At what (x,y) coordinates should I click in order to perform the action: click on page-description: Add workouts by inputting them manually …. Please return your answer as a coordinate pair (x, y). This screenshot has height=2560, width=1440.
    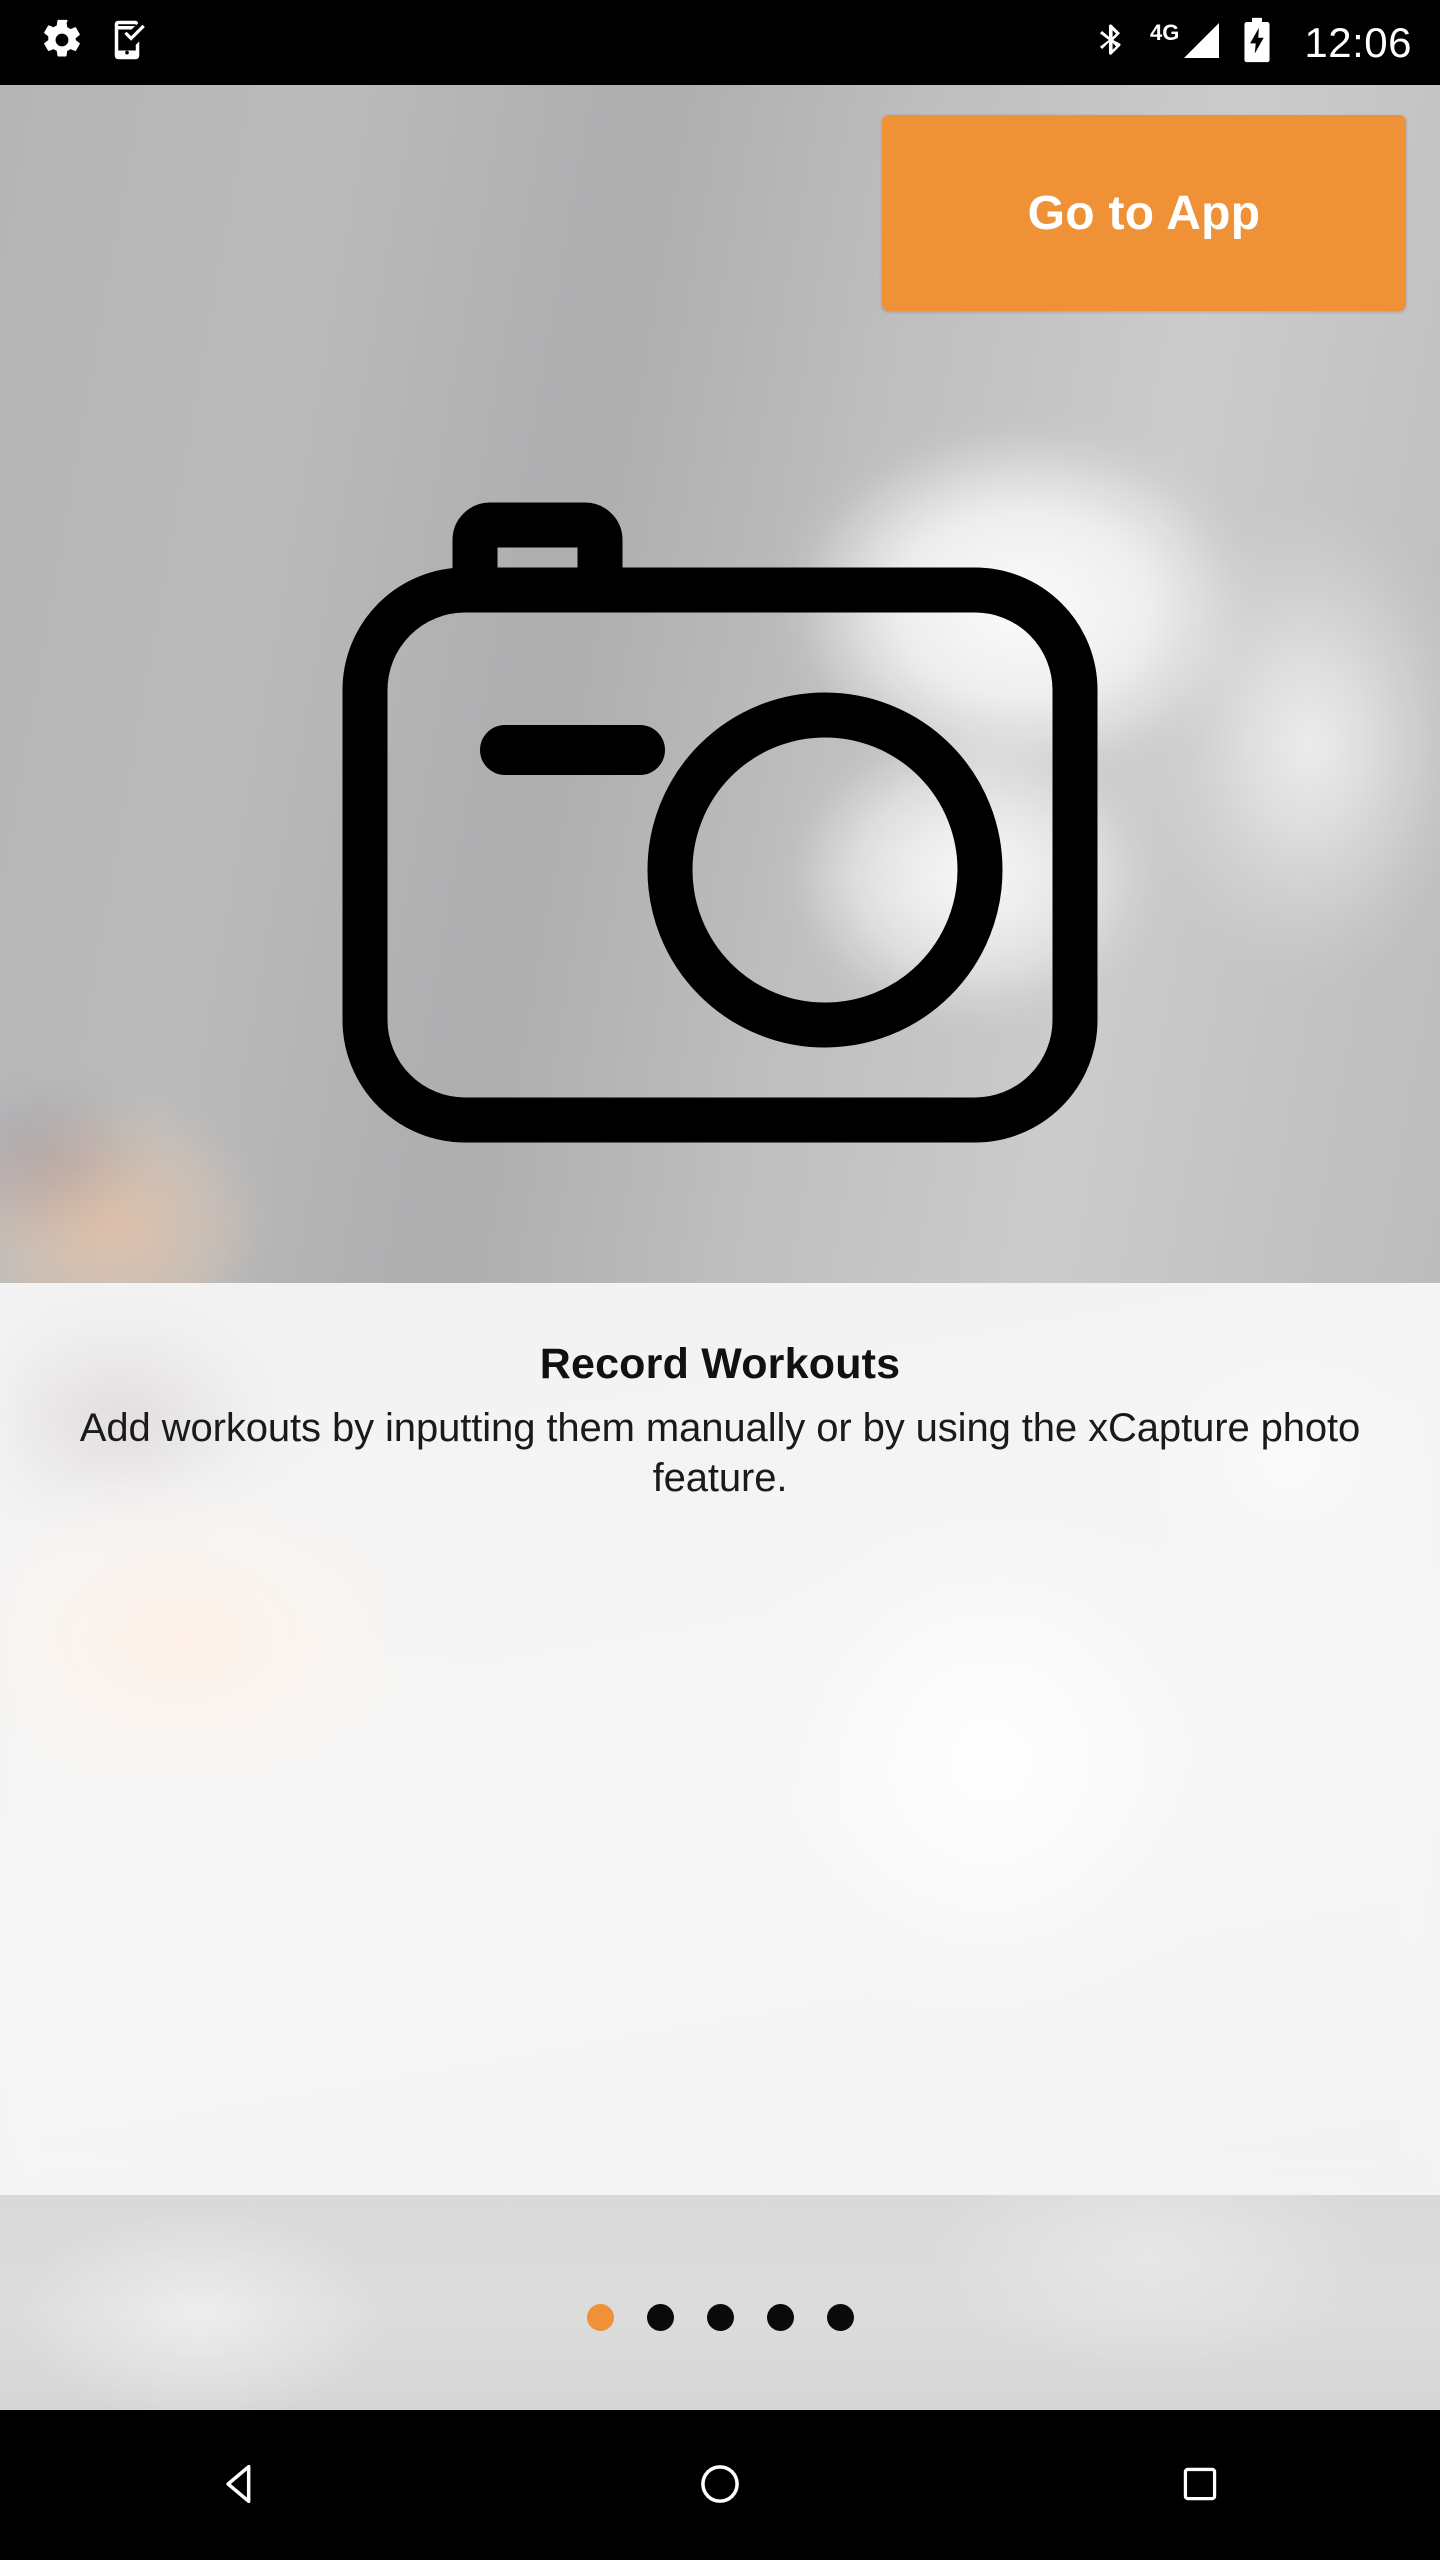
    Looking at the image, I should click on (720, 1453).